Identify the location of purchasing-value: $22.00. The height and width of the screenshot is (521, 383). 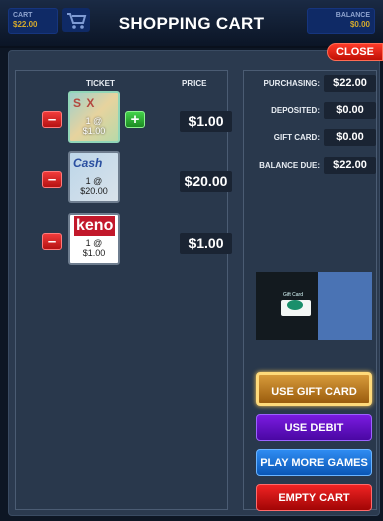
(350, 83).